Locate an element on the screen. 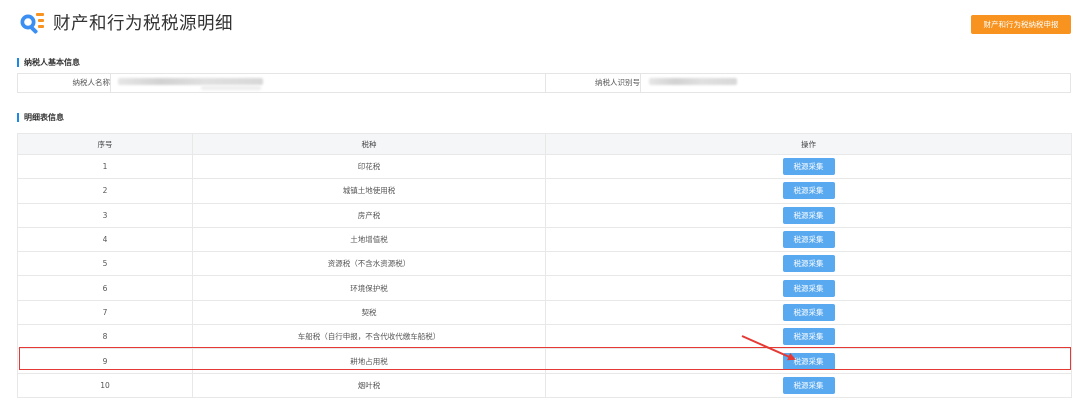 The width and height of the screenshot is (1080, 407). row-number: 10 is located at coordinates (105, 385).